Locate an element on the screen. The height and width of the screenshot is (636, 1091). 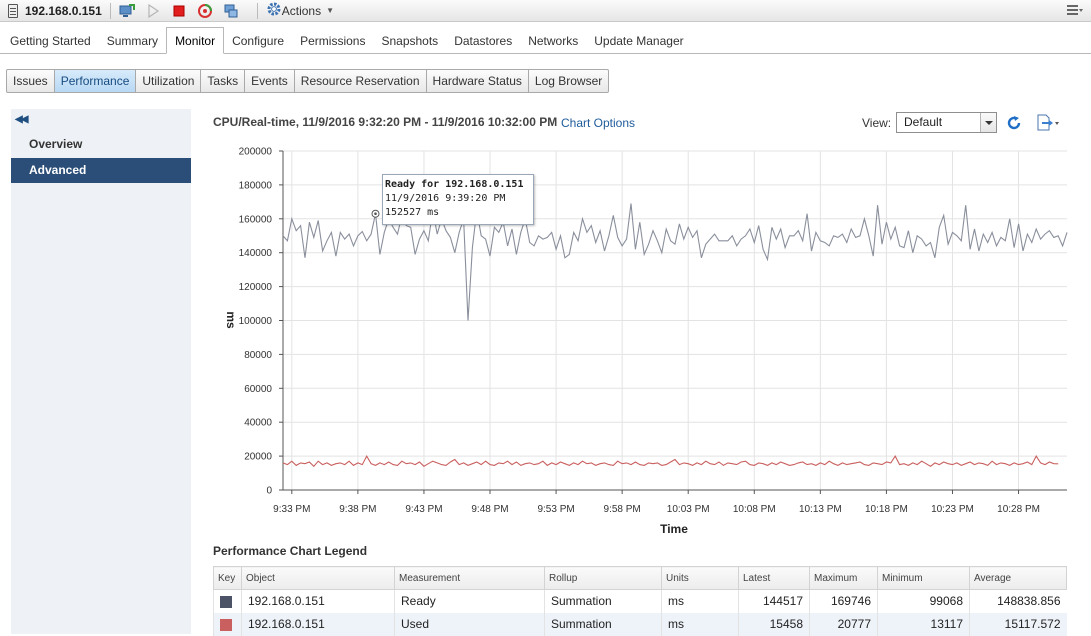
tab-getting-started: Getting Started is located at coordinates (50, 41).